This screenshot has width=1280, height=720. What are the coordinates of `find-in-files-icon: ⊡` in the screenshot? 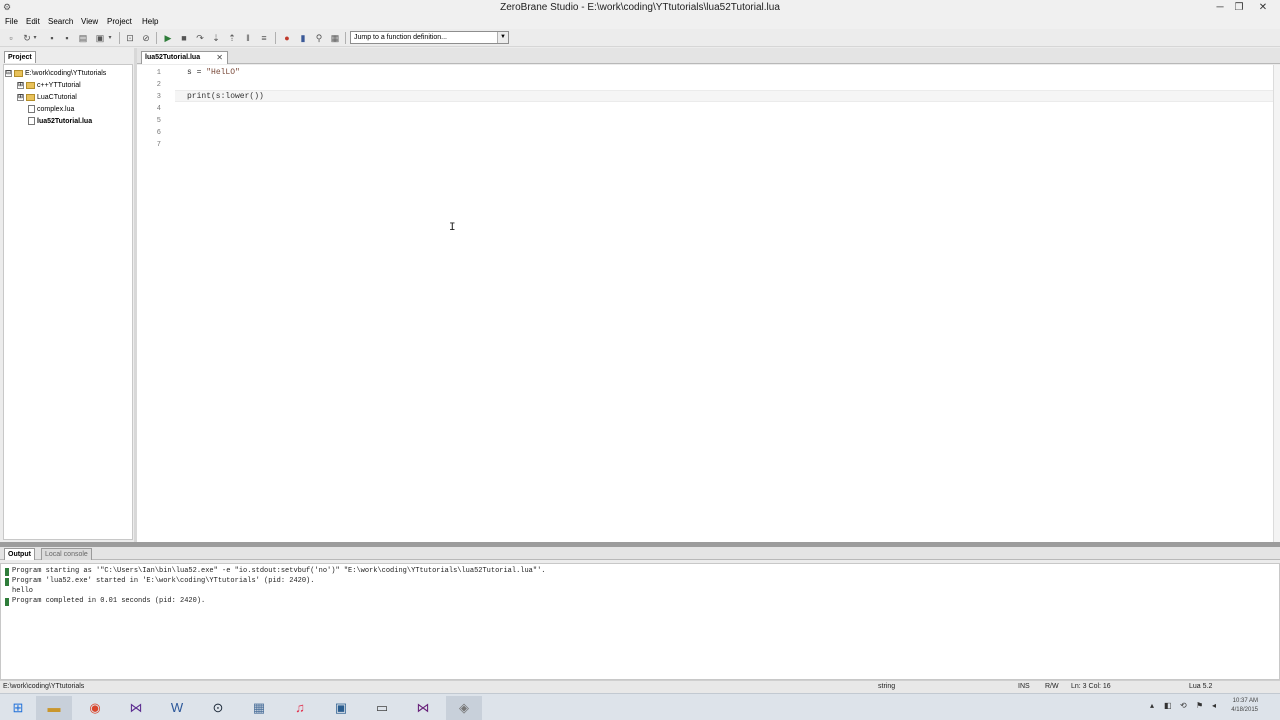 It's located at (130, 38).